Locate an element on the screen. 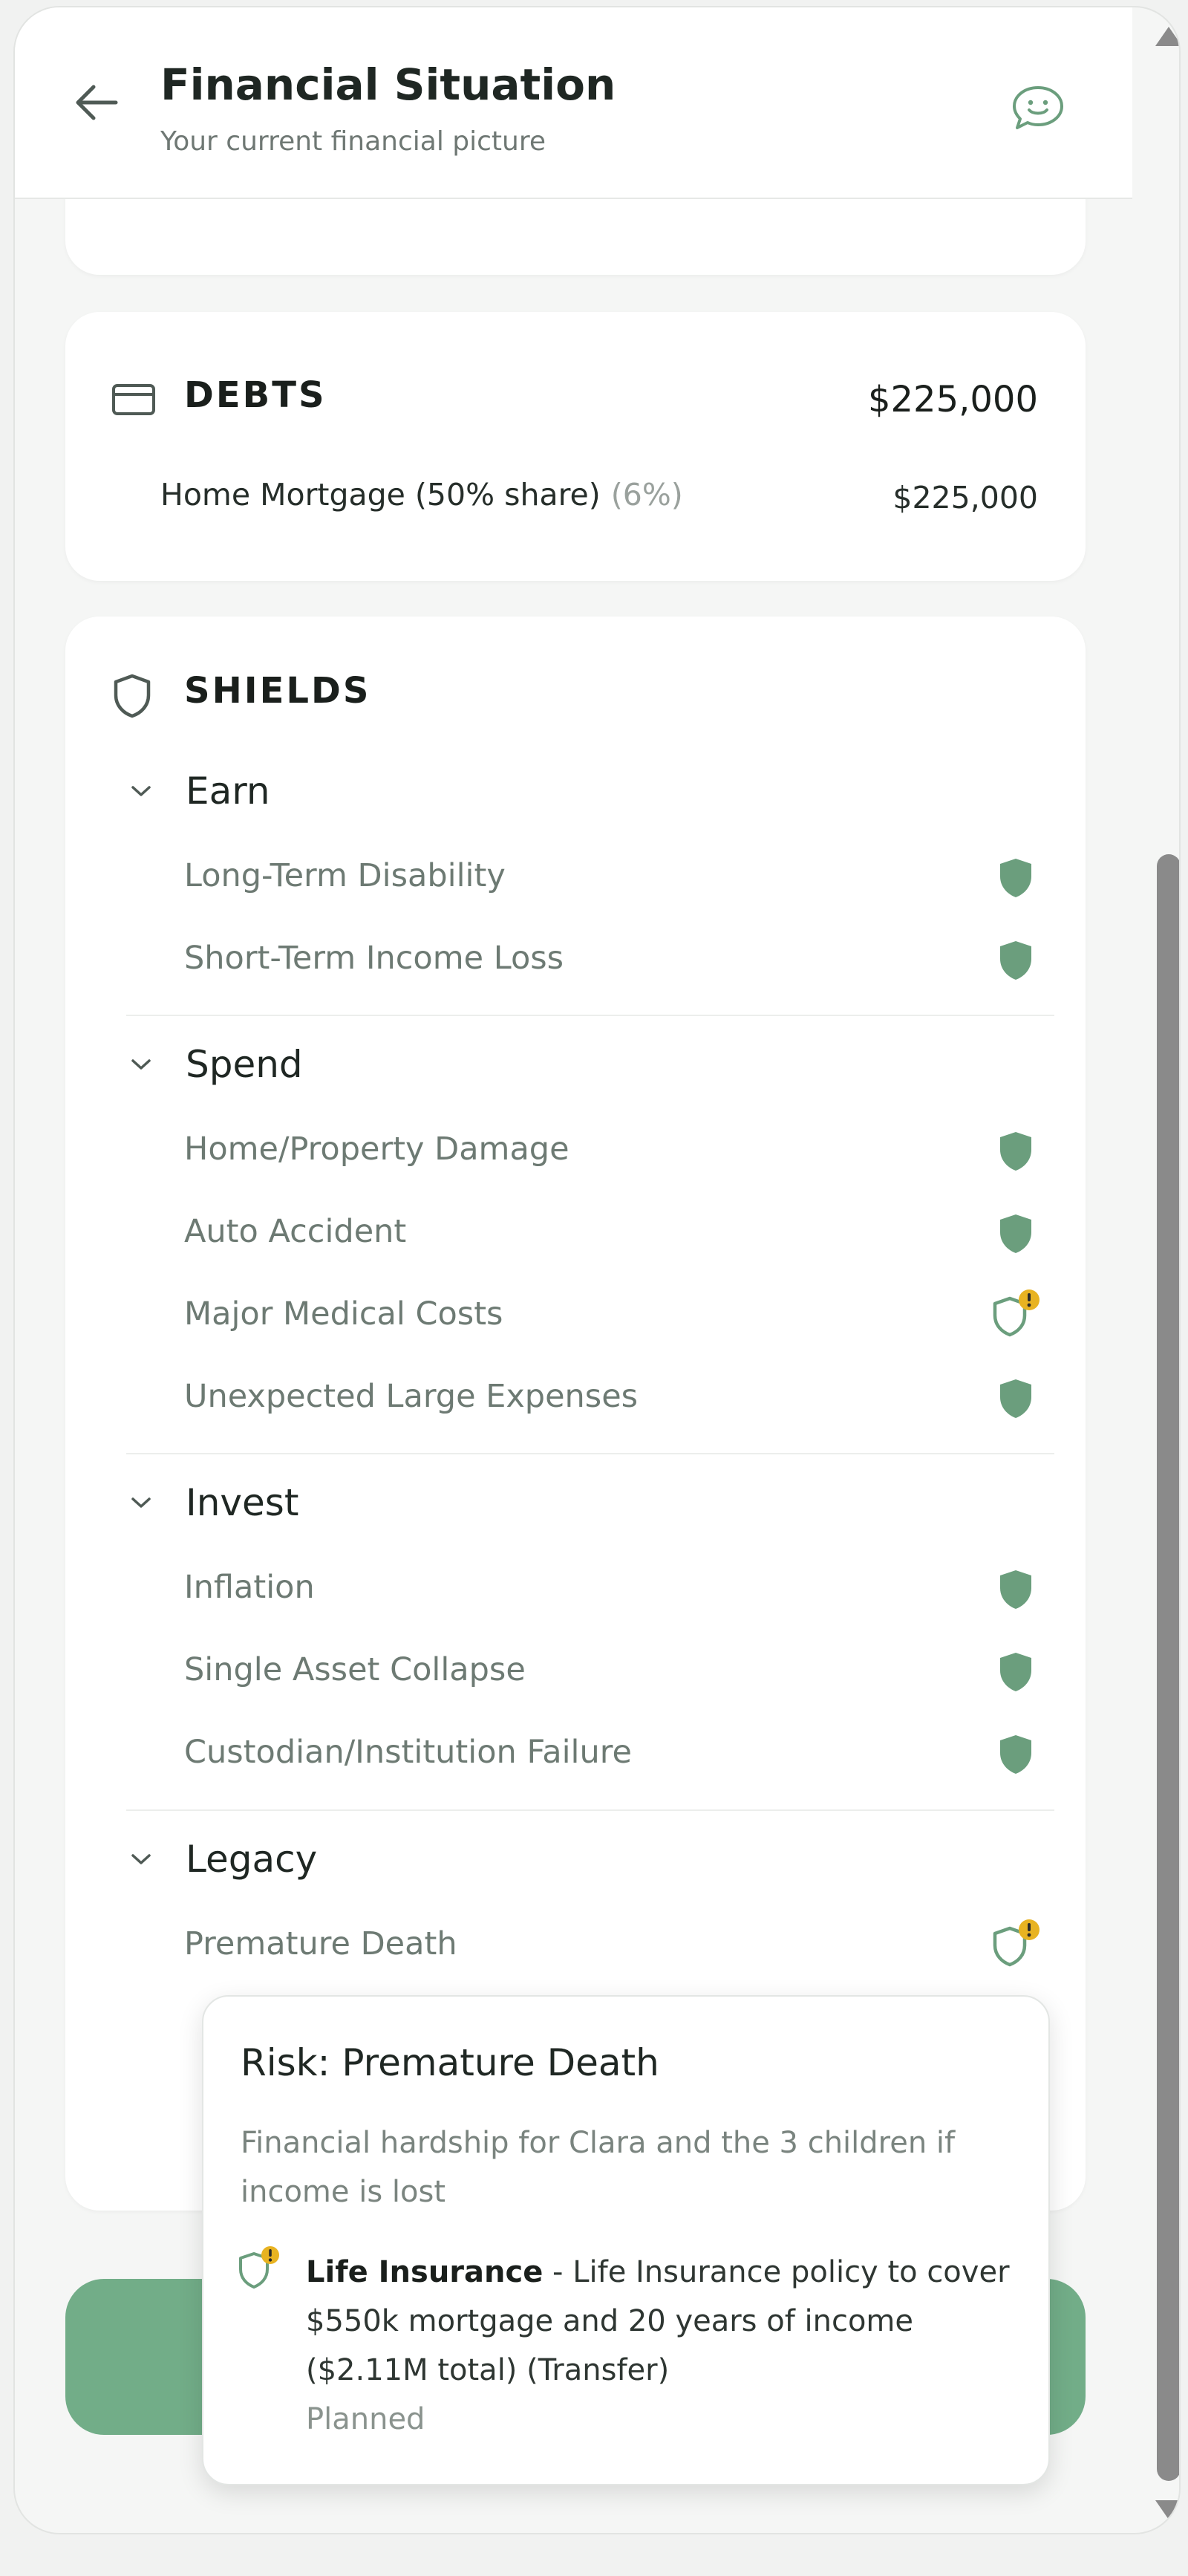 The width and height of the screenshot is (1188, 2576). page-subtitle: Your current financial picture is located at coordinates (353, 142).